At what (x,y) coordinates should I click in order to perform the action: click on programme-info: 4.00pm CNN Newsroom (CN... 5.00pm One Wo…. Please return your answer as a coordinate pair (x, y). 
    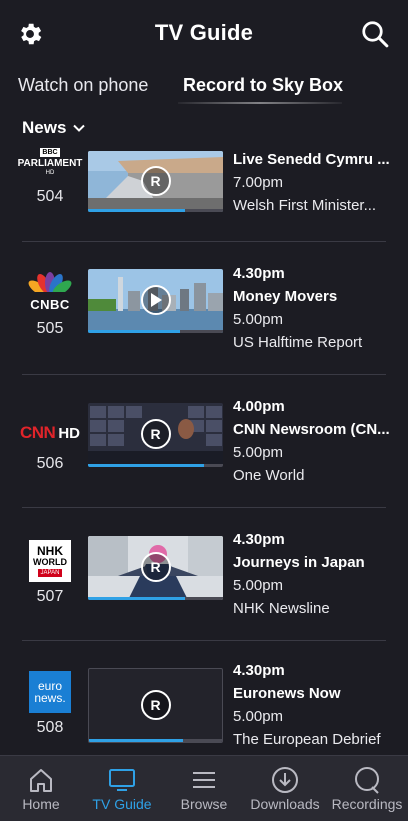
    Looking at the image, I should click on (313, 441).